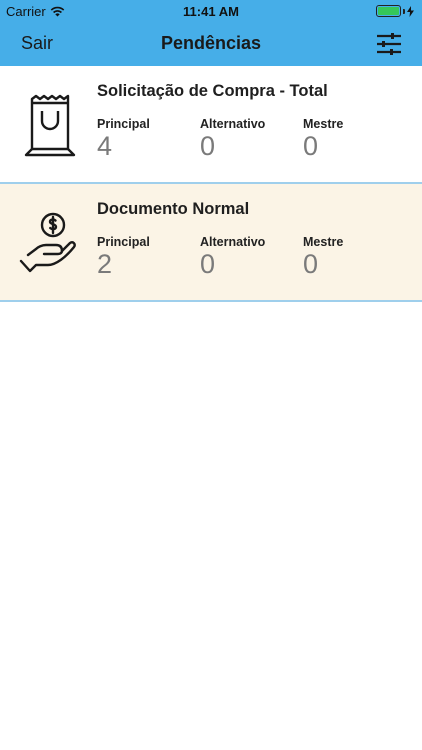 Image resolution: width=422 pixels, height=750 pixels. Describe the element at coordinates (105, 264) in the screenshot. I see `principal-count: 2` at that location.